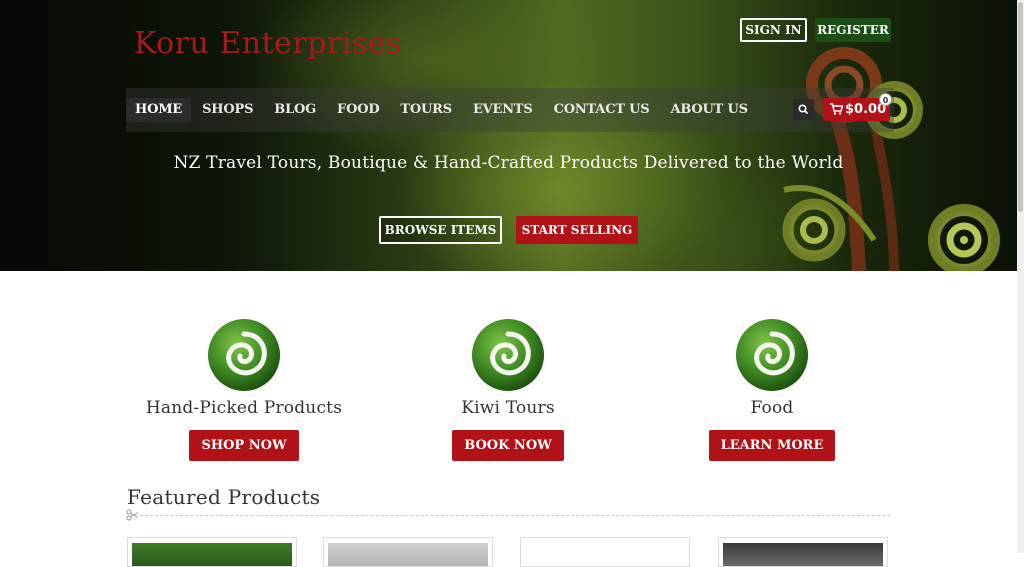  What do you see at coordinates (772, 408) in the screenshot?
I see `feature-title: Food` at bounding box center [772, 408].